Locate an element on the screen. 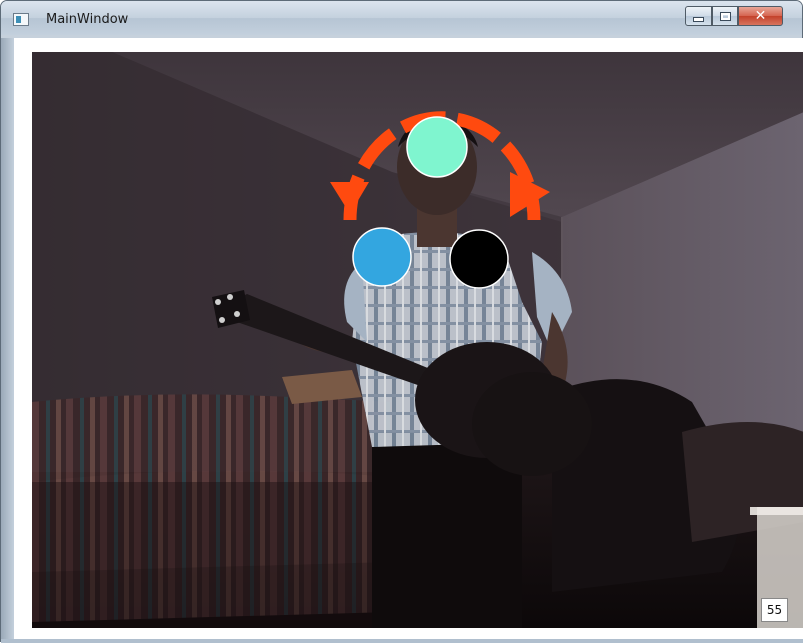 The image size is (803, 643). frame-counter-badge: 55 is located at coordinates (774, 610).